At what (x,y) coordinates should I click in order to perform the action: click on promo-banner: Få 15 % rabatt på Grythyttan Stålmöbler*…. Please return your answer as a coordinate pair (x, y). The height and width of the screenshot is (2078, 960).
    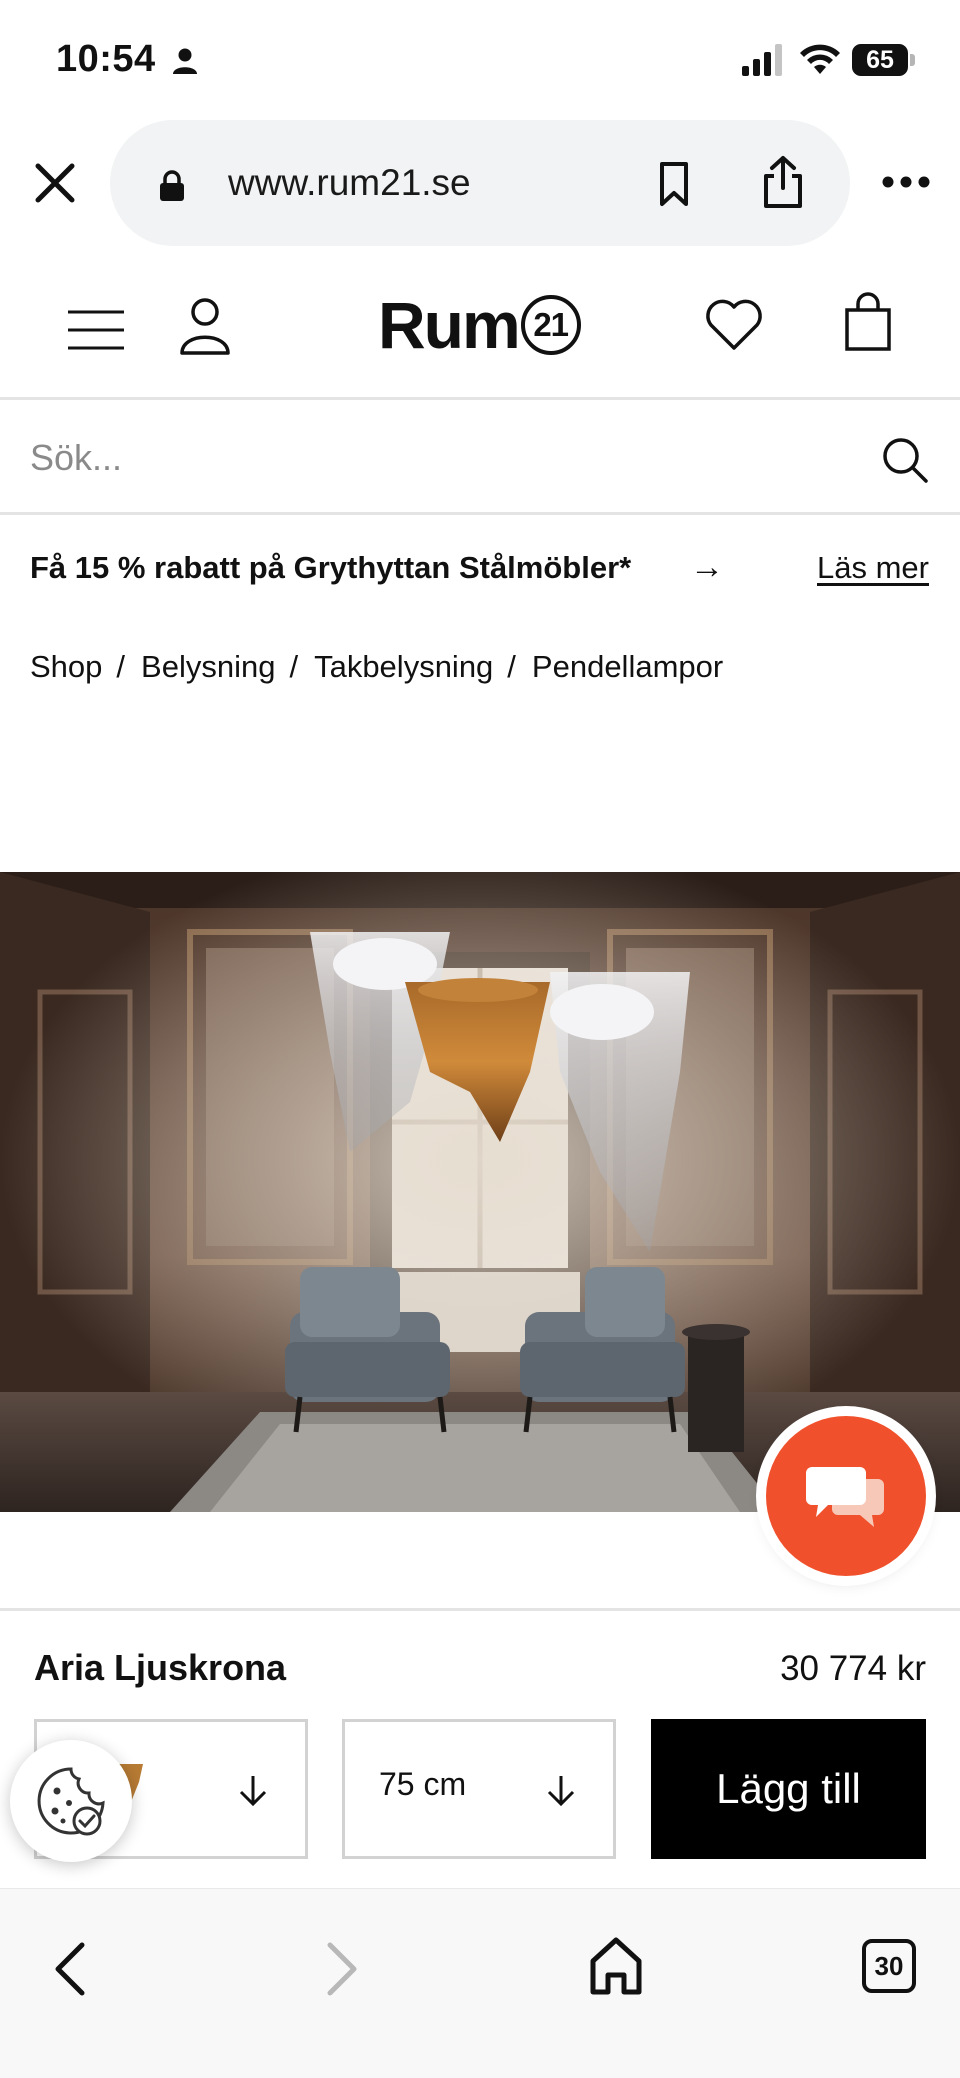
    Looking at the image, I should click on (480, 570).